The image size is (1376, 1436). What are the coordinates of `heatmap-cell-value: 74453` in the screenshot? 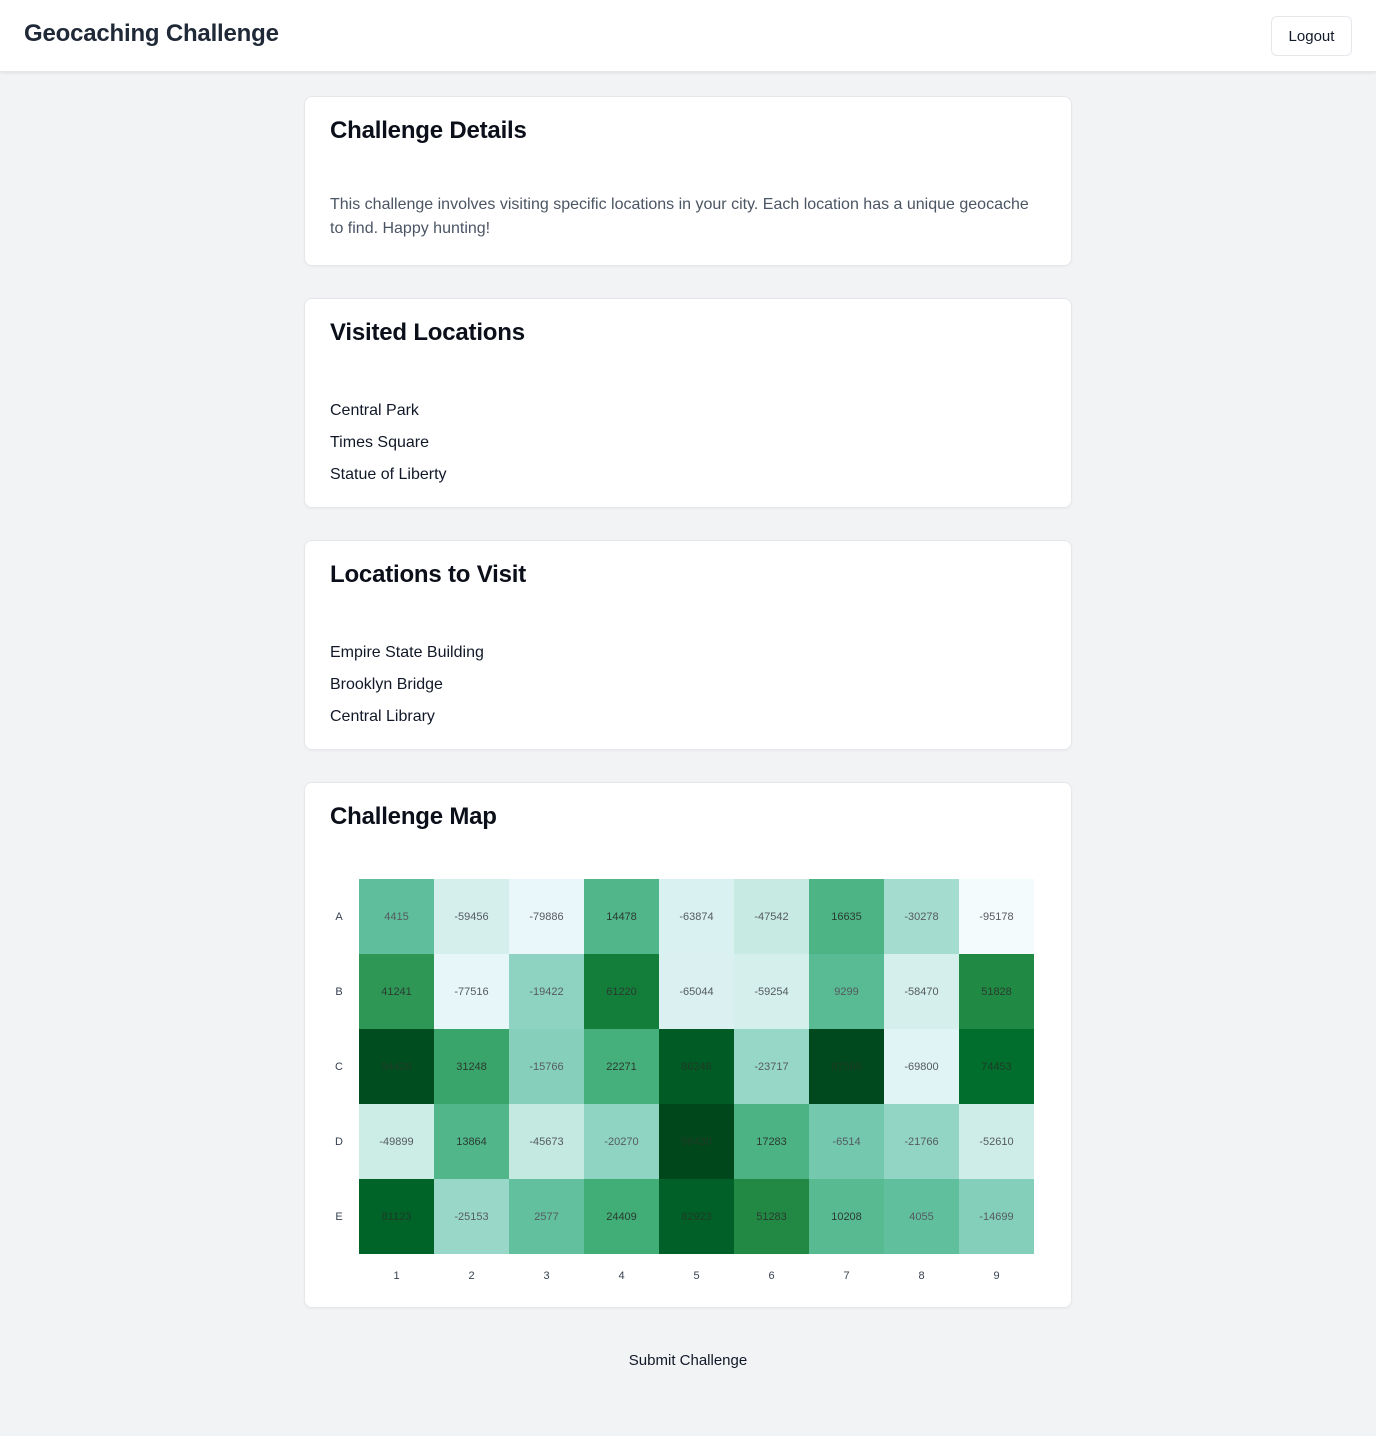 It's located at (996, 1066).